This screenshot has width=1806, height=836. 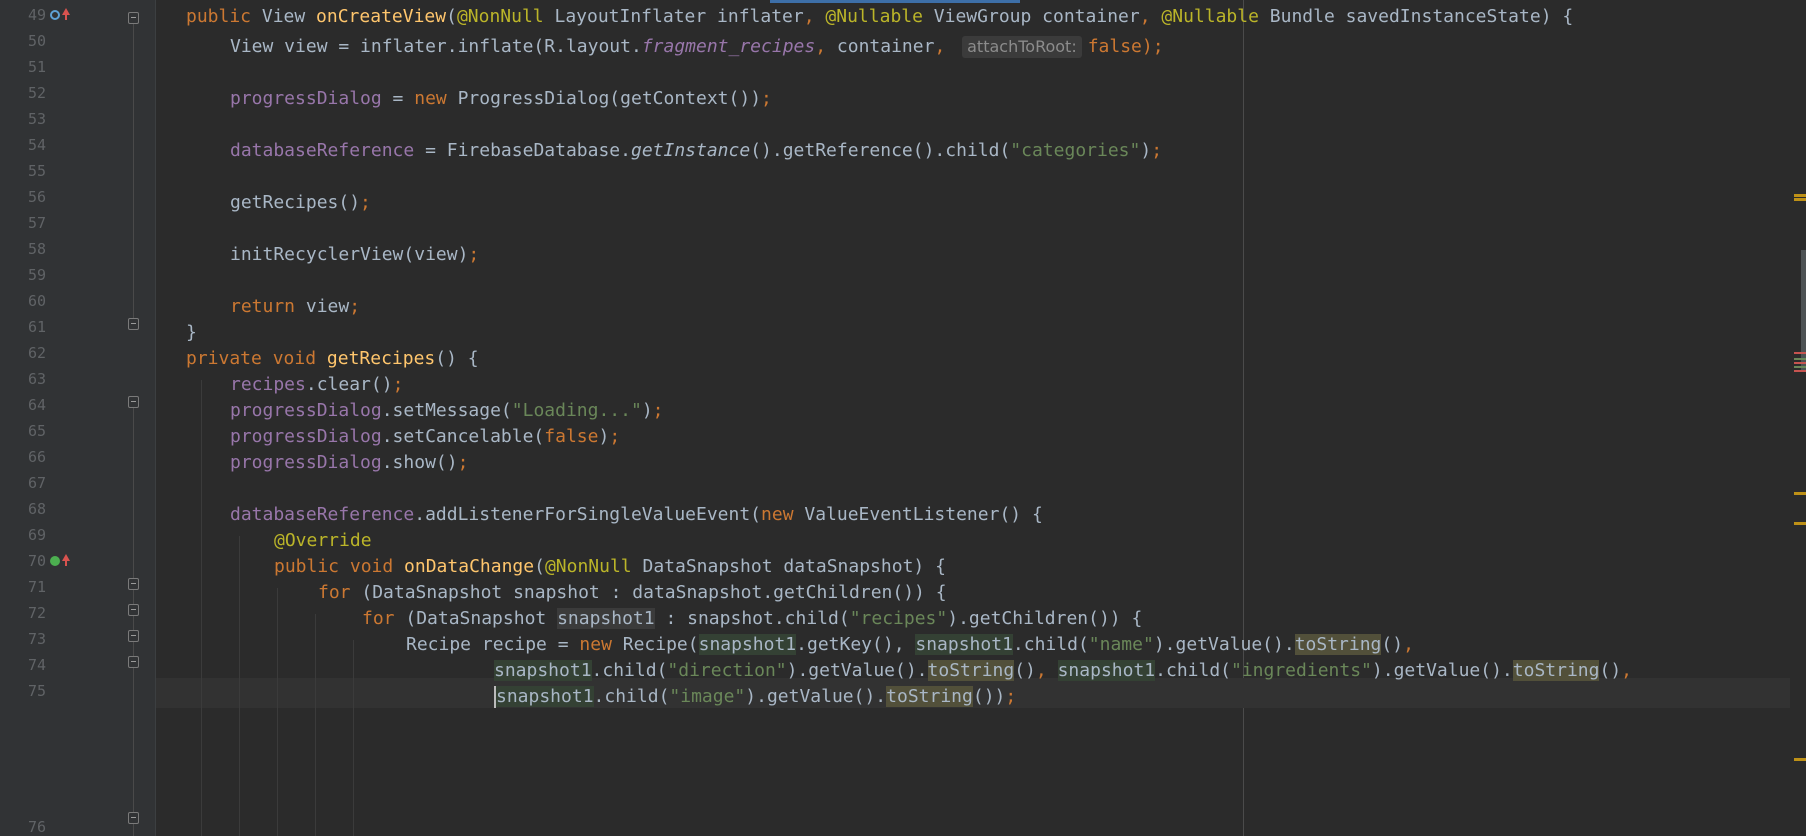 What do you see at coordinates (419, 462) in the screenshot?
I see `token-text: .show()` at bounding box center [419, 462].